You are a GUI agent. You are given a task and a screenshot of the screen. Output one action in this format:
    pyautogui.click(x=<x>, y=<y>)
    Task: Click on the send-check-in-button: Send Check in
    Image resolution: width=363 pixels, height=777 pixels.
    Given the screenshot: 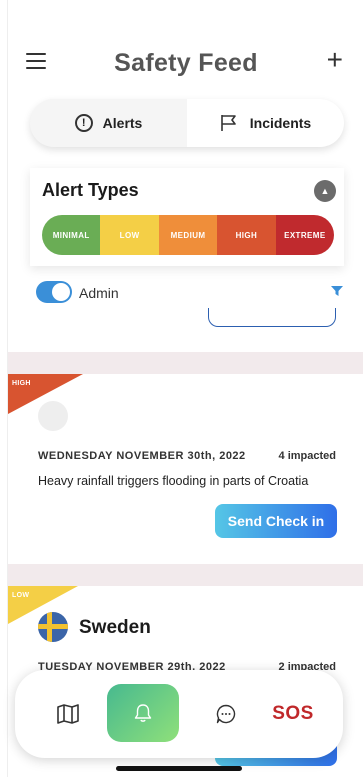 What is the action you would take?
    pyautogui.click(x=276, y=521)
    